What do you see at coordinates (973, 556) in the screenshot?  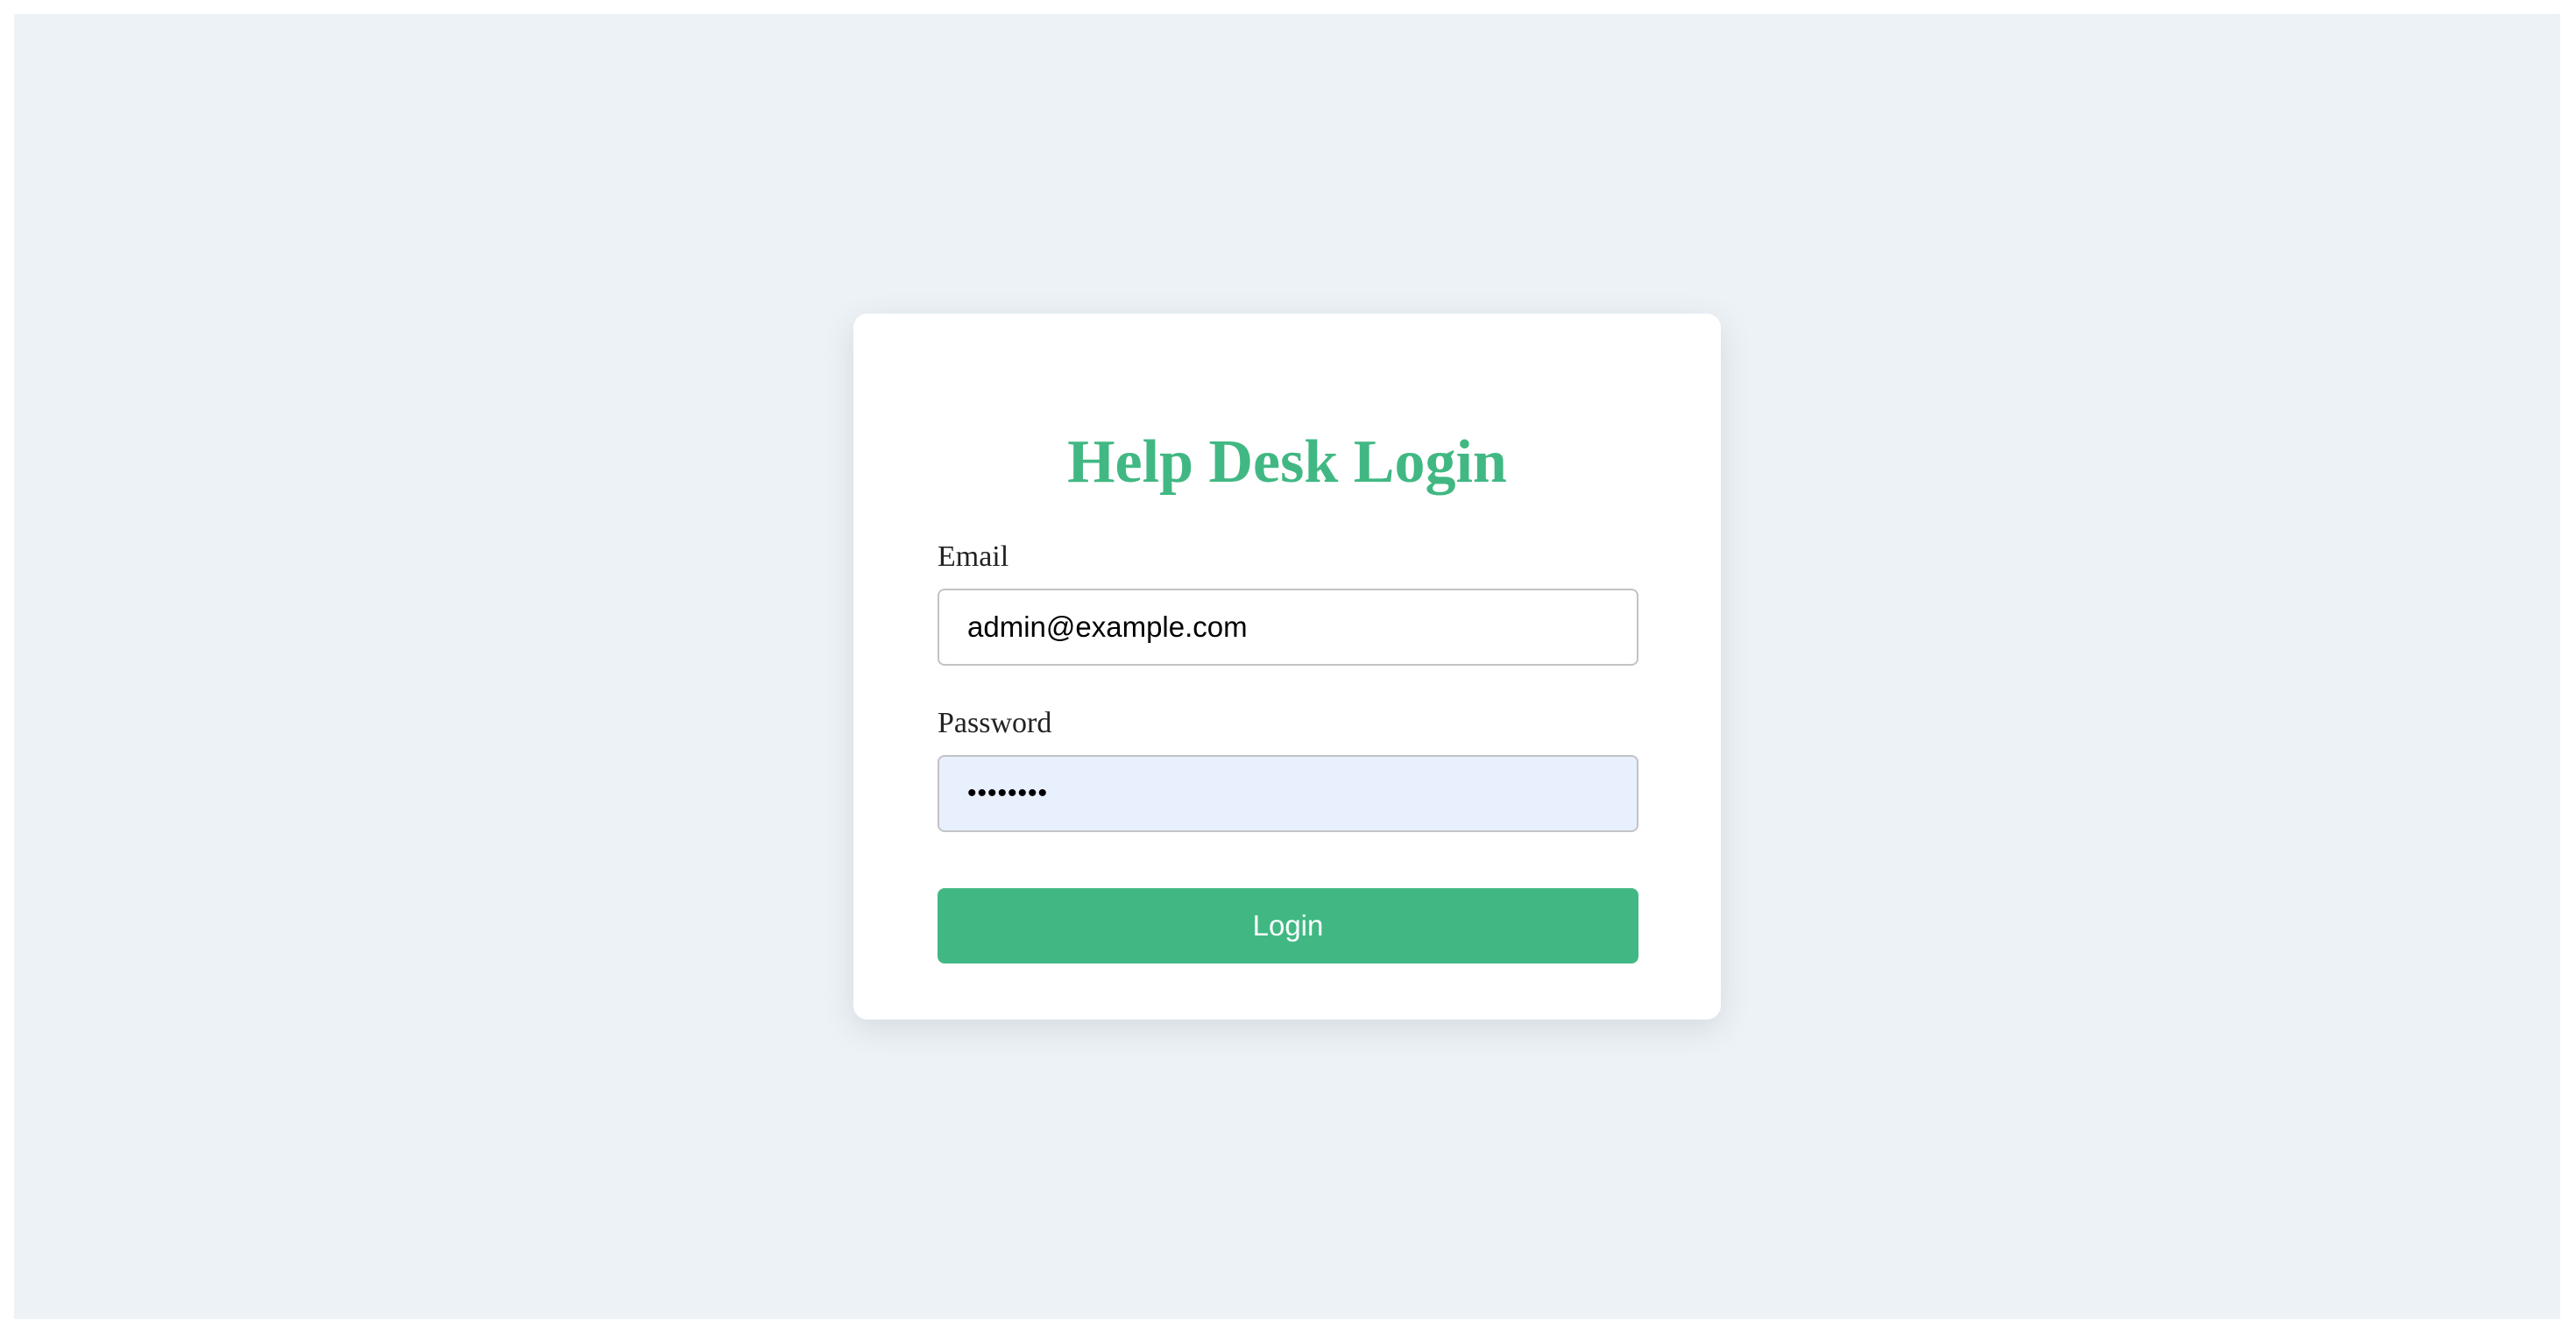 I see `email-label: Email` at bounding box center [973, 556].